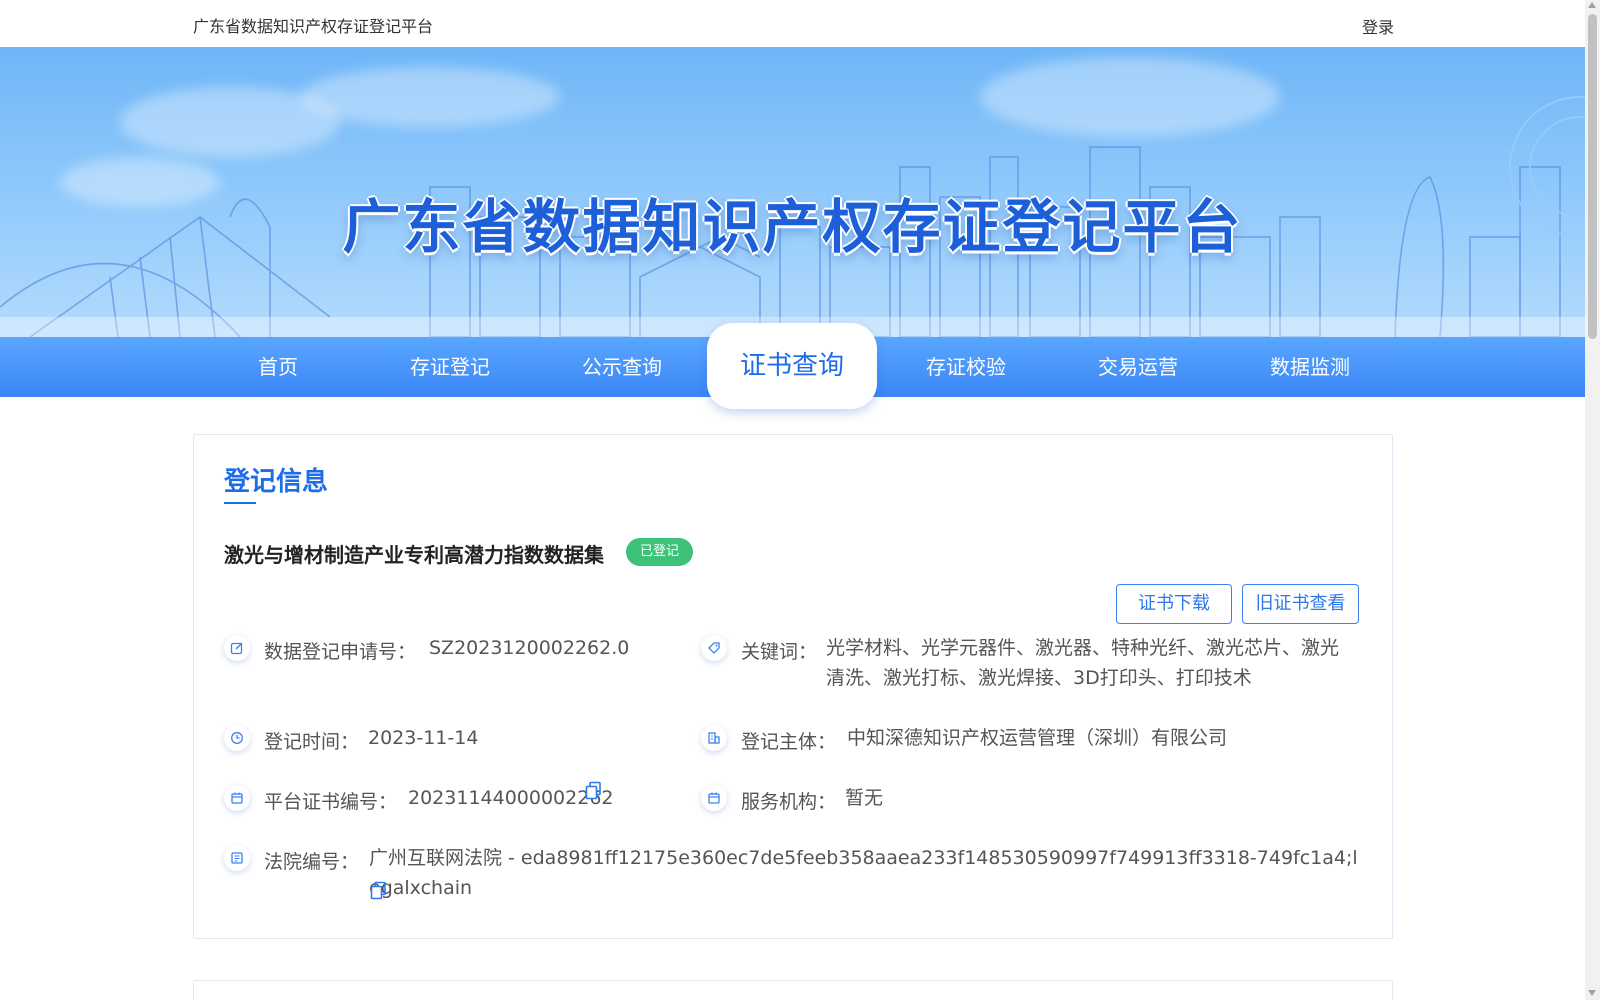 This screenshot has width=1600, height=1000. What do you see at coordinates (792, 227) in the screenshot?
I see `banner-title: 广东省数据知识产权存证登记平台` at bounding box center [792, 227].